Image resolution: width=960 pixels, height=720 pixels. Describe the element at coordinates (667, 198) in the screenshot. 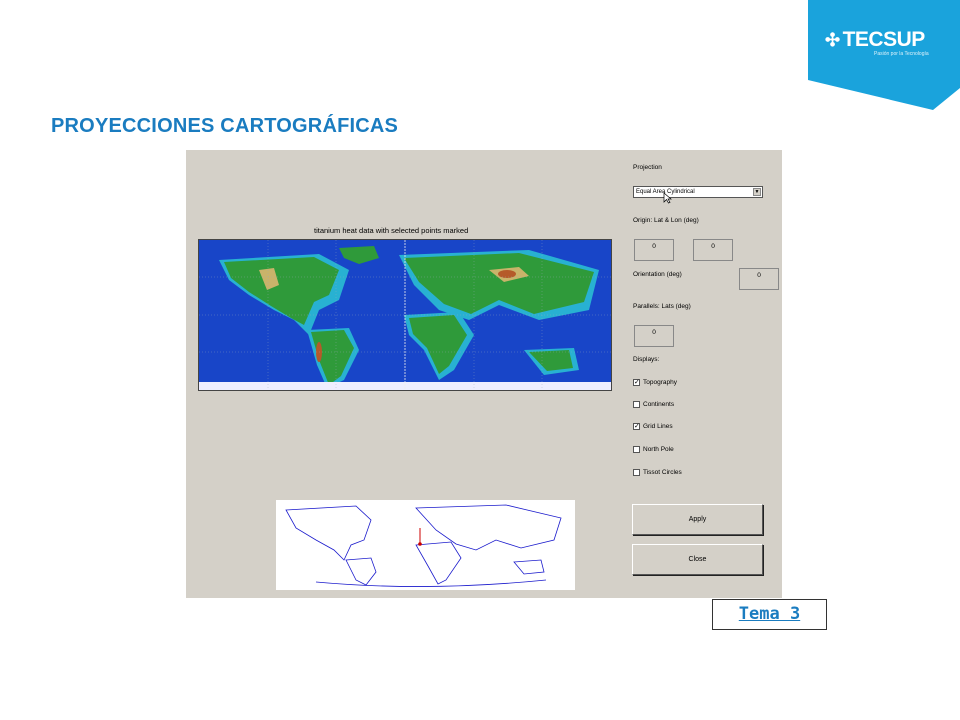

I see `mouse-cursor-icon` at that location.